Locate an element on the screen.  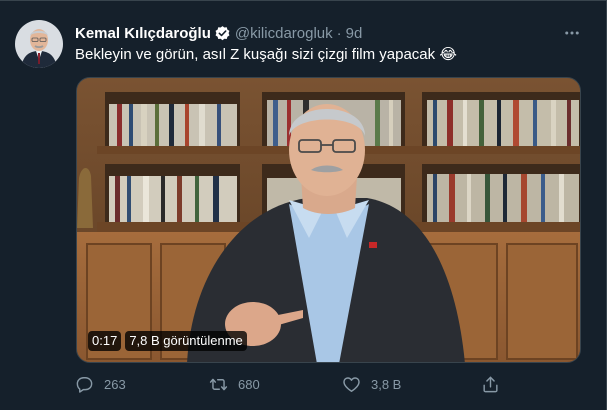
author-handle: @kilicdarogluk is located at coordinates (284, 33).